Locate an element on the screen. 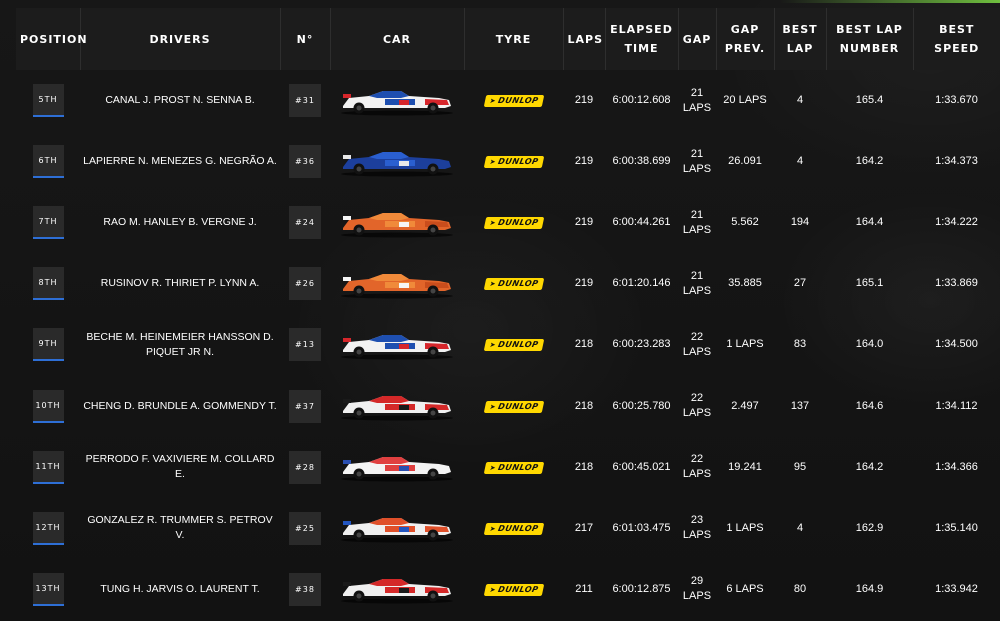 This screenshot has width=1000, height=621. header-tyre: TYRE is located at coordinates (514, 39).